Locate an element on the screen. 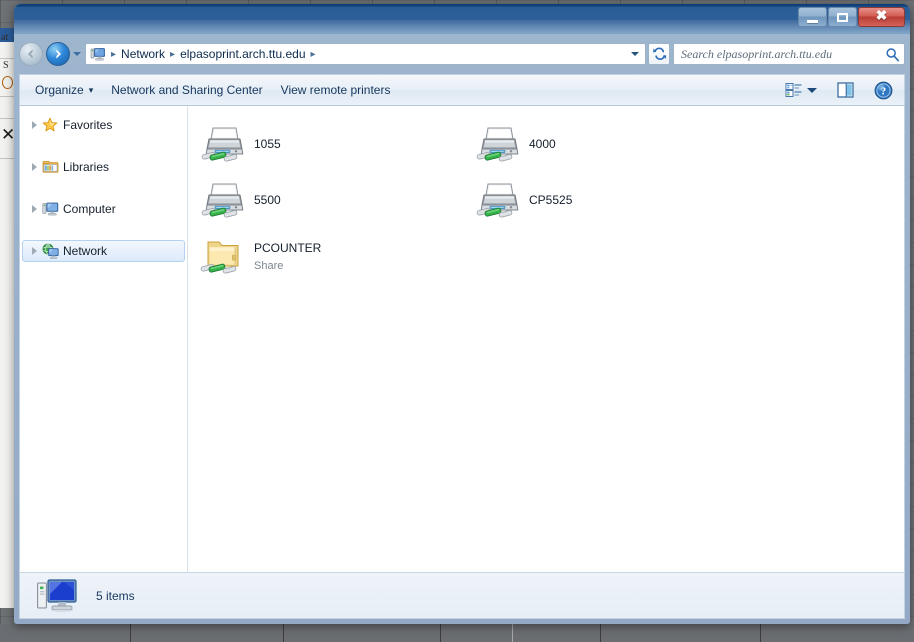 Image resolution: width=914 pixels, height=642 pixels. recent-pages-button is located at coordinates (76, 54).